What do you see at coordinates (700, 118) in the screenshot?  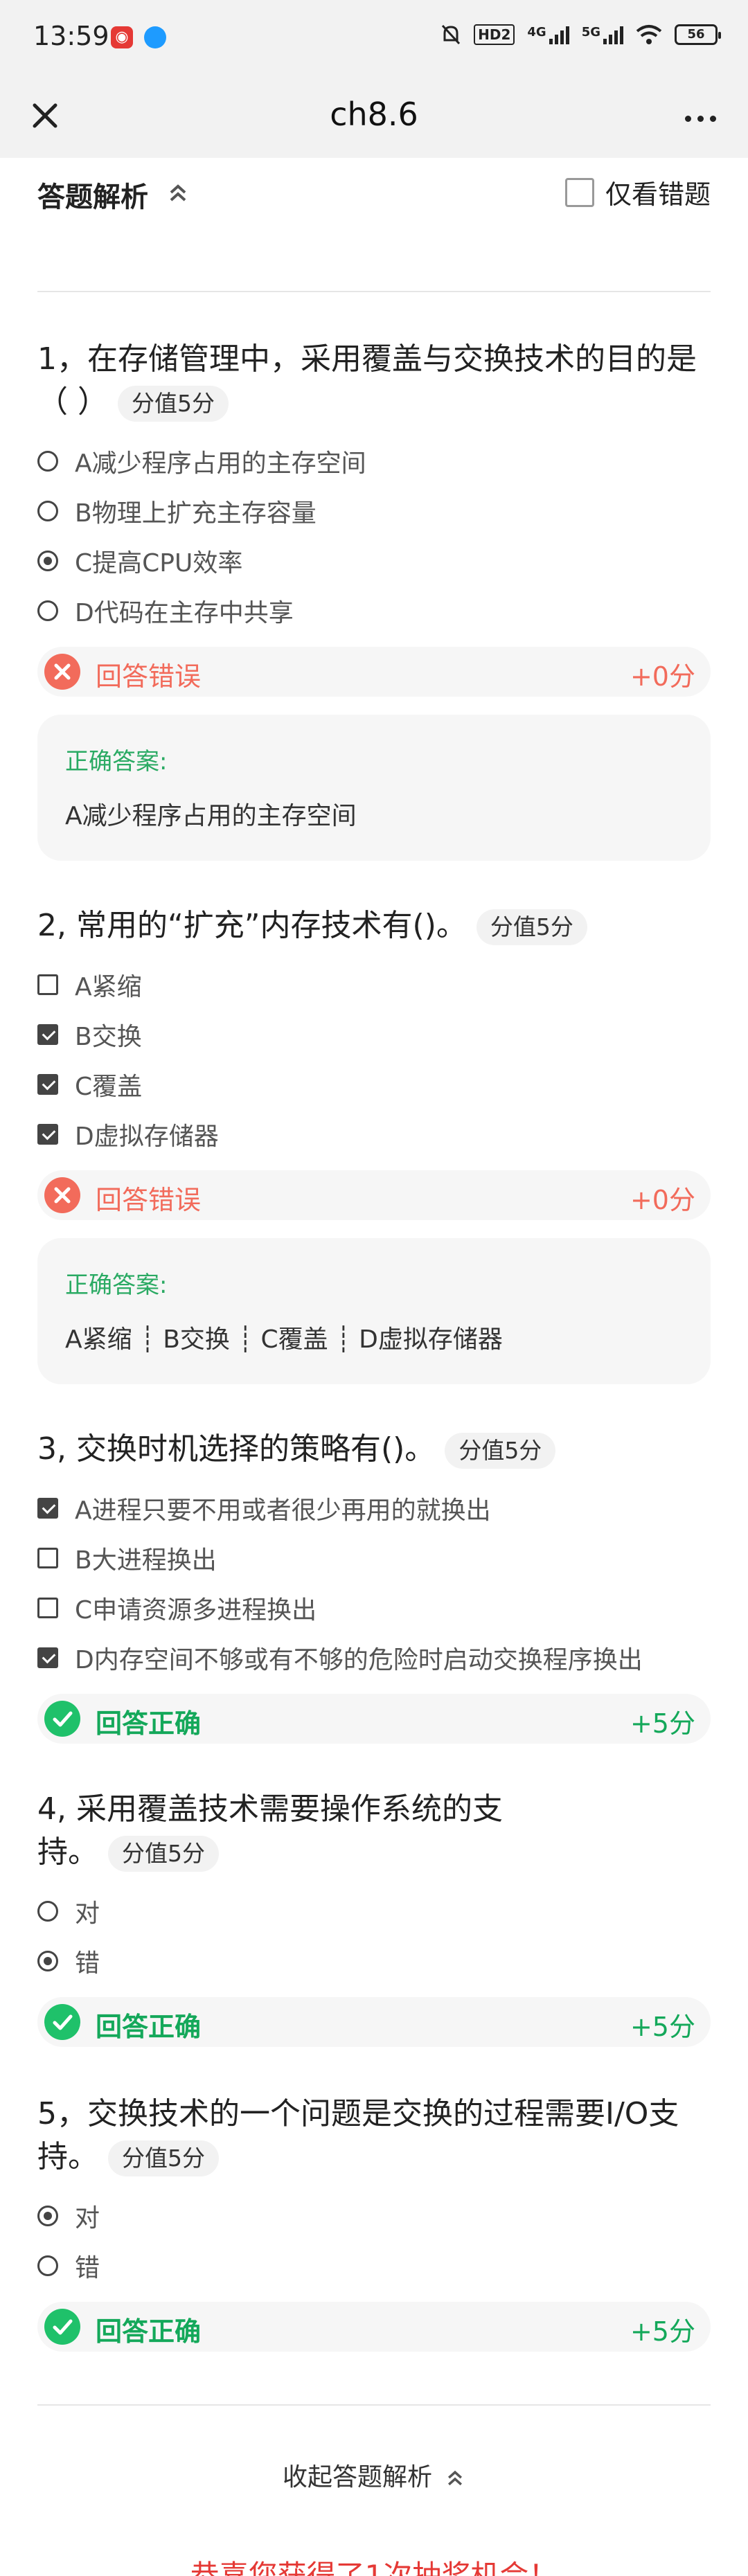 I see `more-icon` at bounding box center [700, 118].